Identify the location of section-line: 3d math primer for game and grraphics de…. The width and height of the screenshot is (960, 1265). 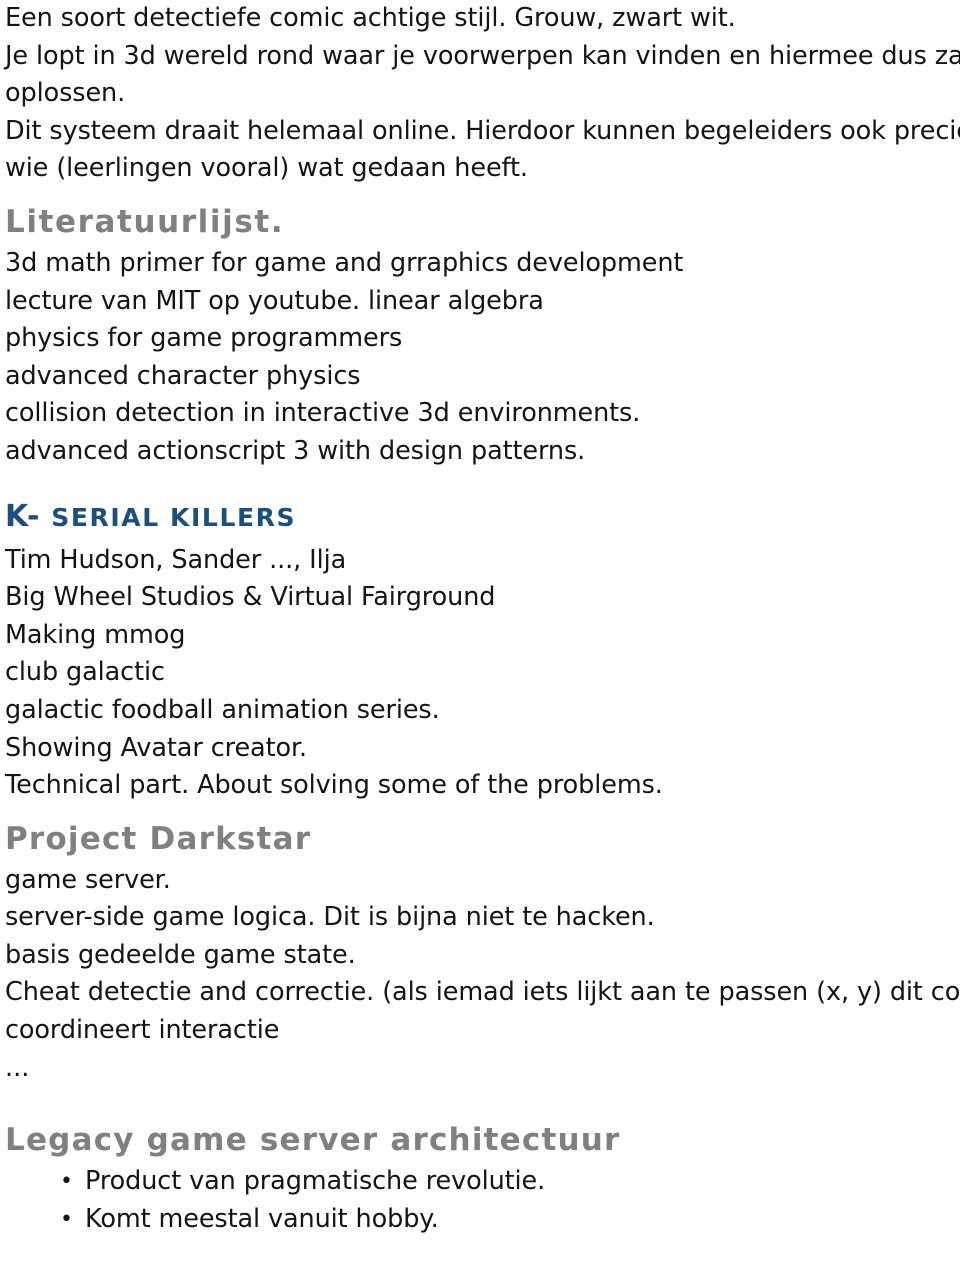
(344, 262).